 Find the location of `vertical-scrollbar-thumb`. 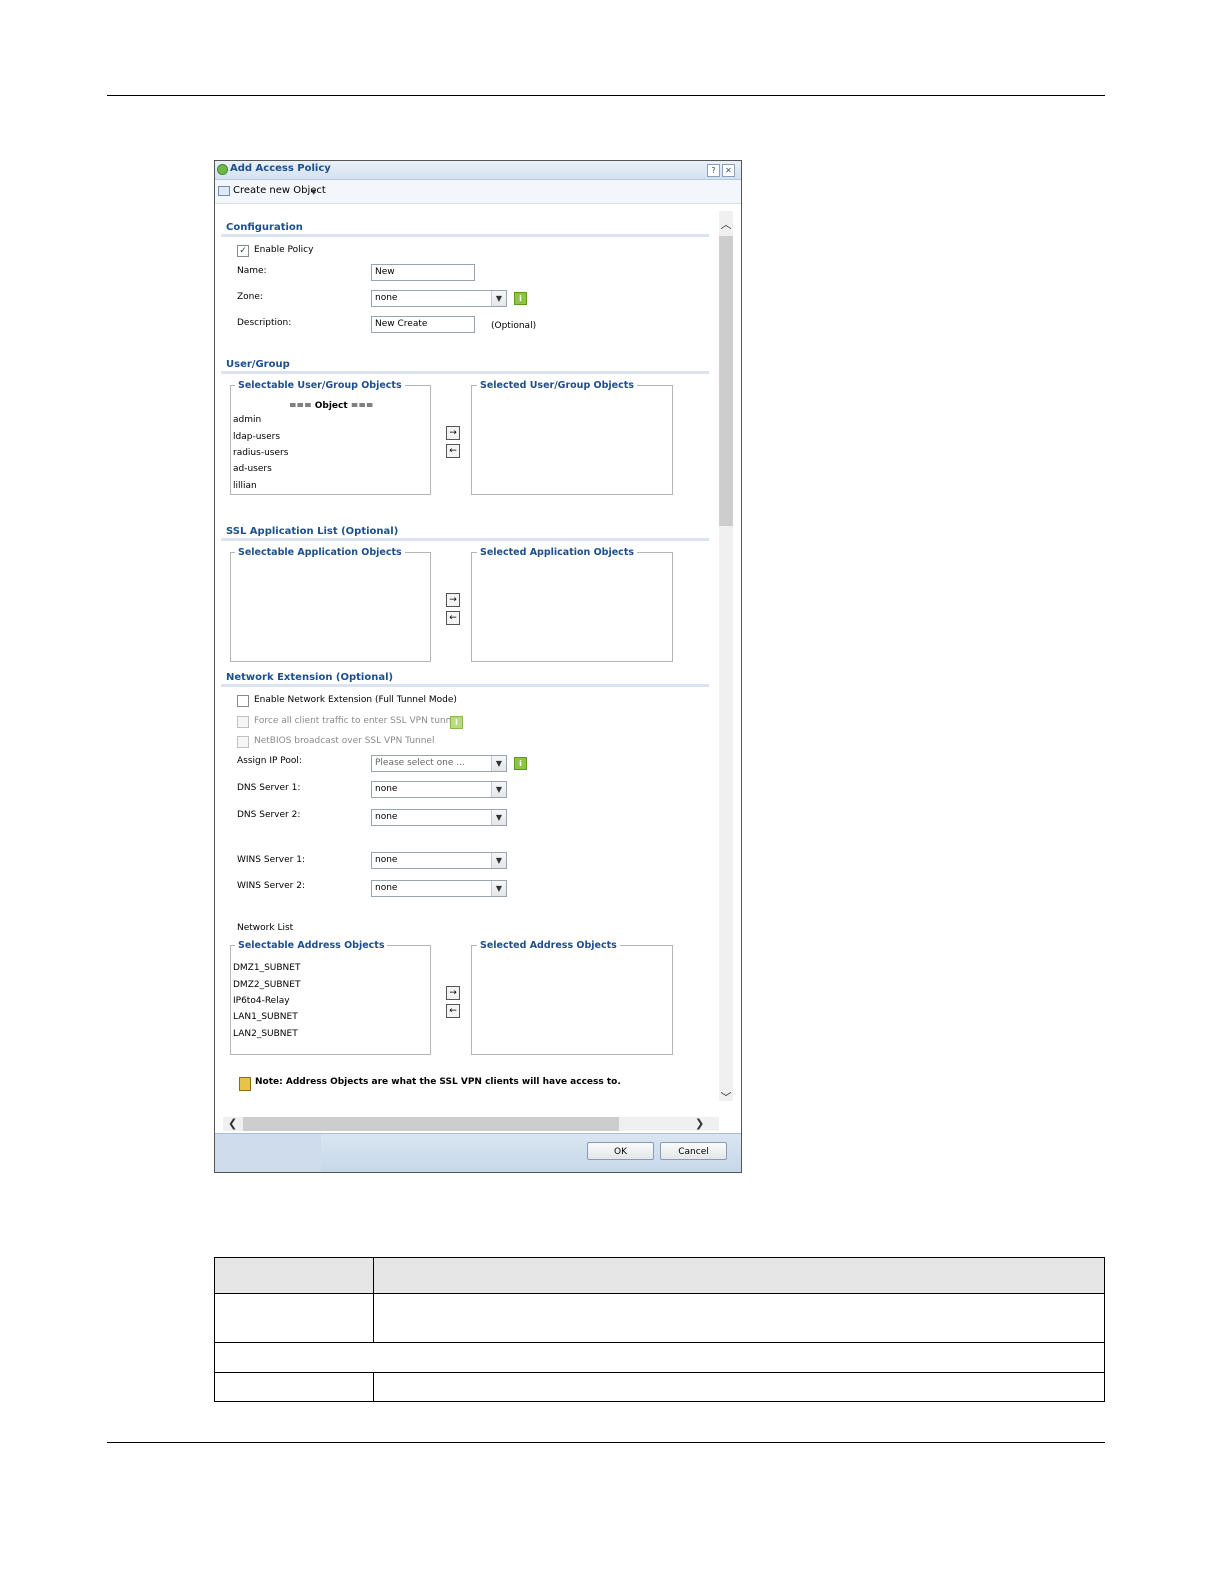

vertical-scrollbar-thumb is located at coordinates (726, 381).